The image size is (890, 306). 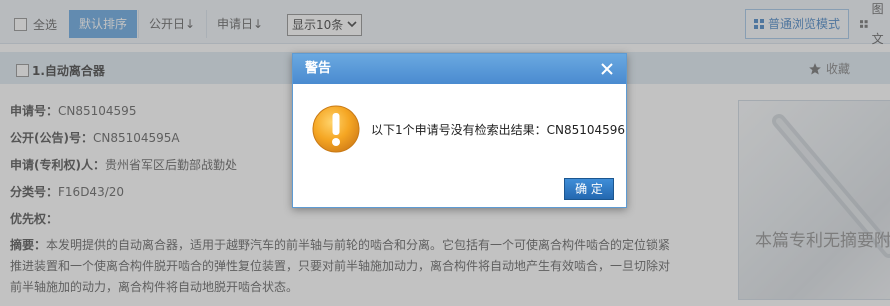 What do you see at coordinates (607, 69) in the screenshot?
I see `close-icon` at bounding box center [607, 69].